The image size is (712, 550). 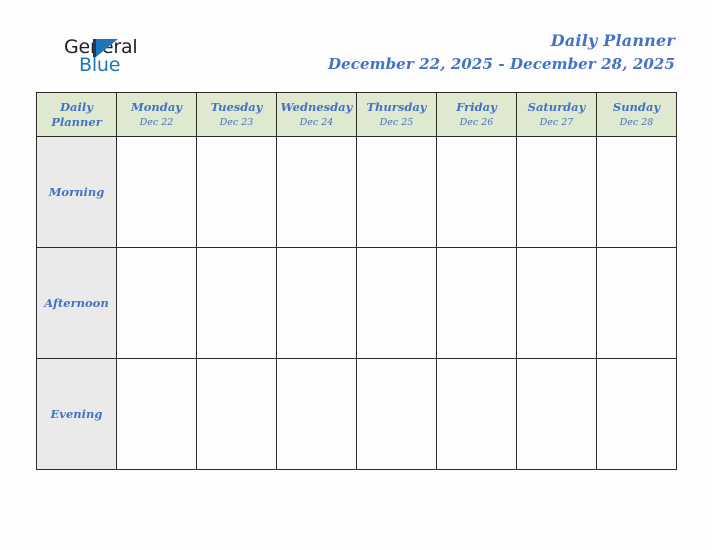 What do you see at coordinates (396, 122) in the screenshot?
I see `day-date-label: Dec 25` at bounding box center [396, 122].